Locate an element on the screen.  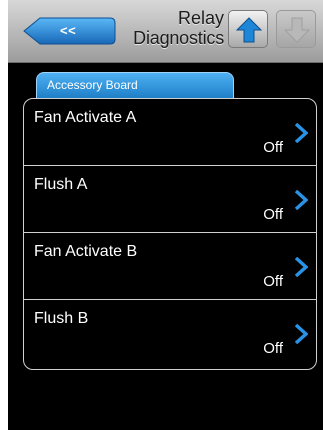
page-title: Relay Diagnostics is located at coordinates (166, 28).